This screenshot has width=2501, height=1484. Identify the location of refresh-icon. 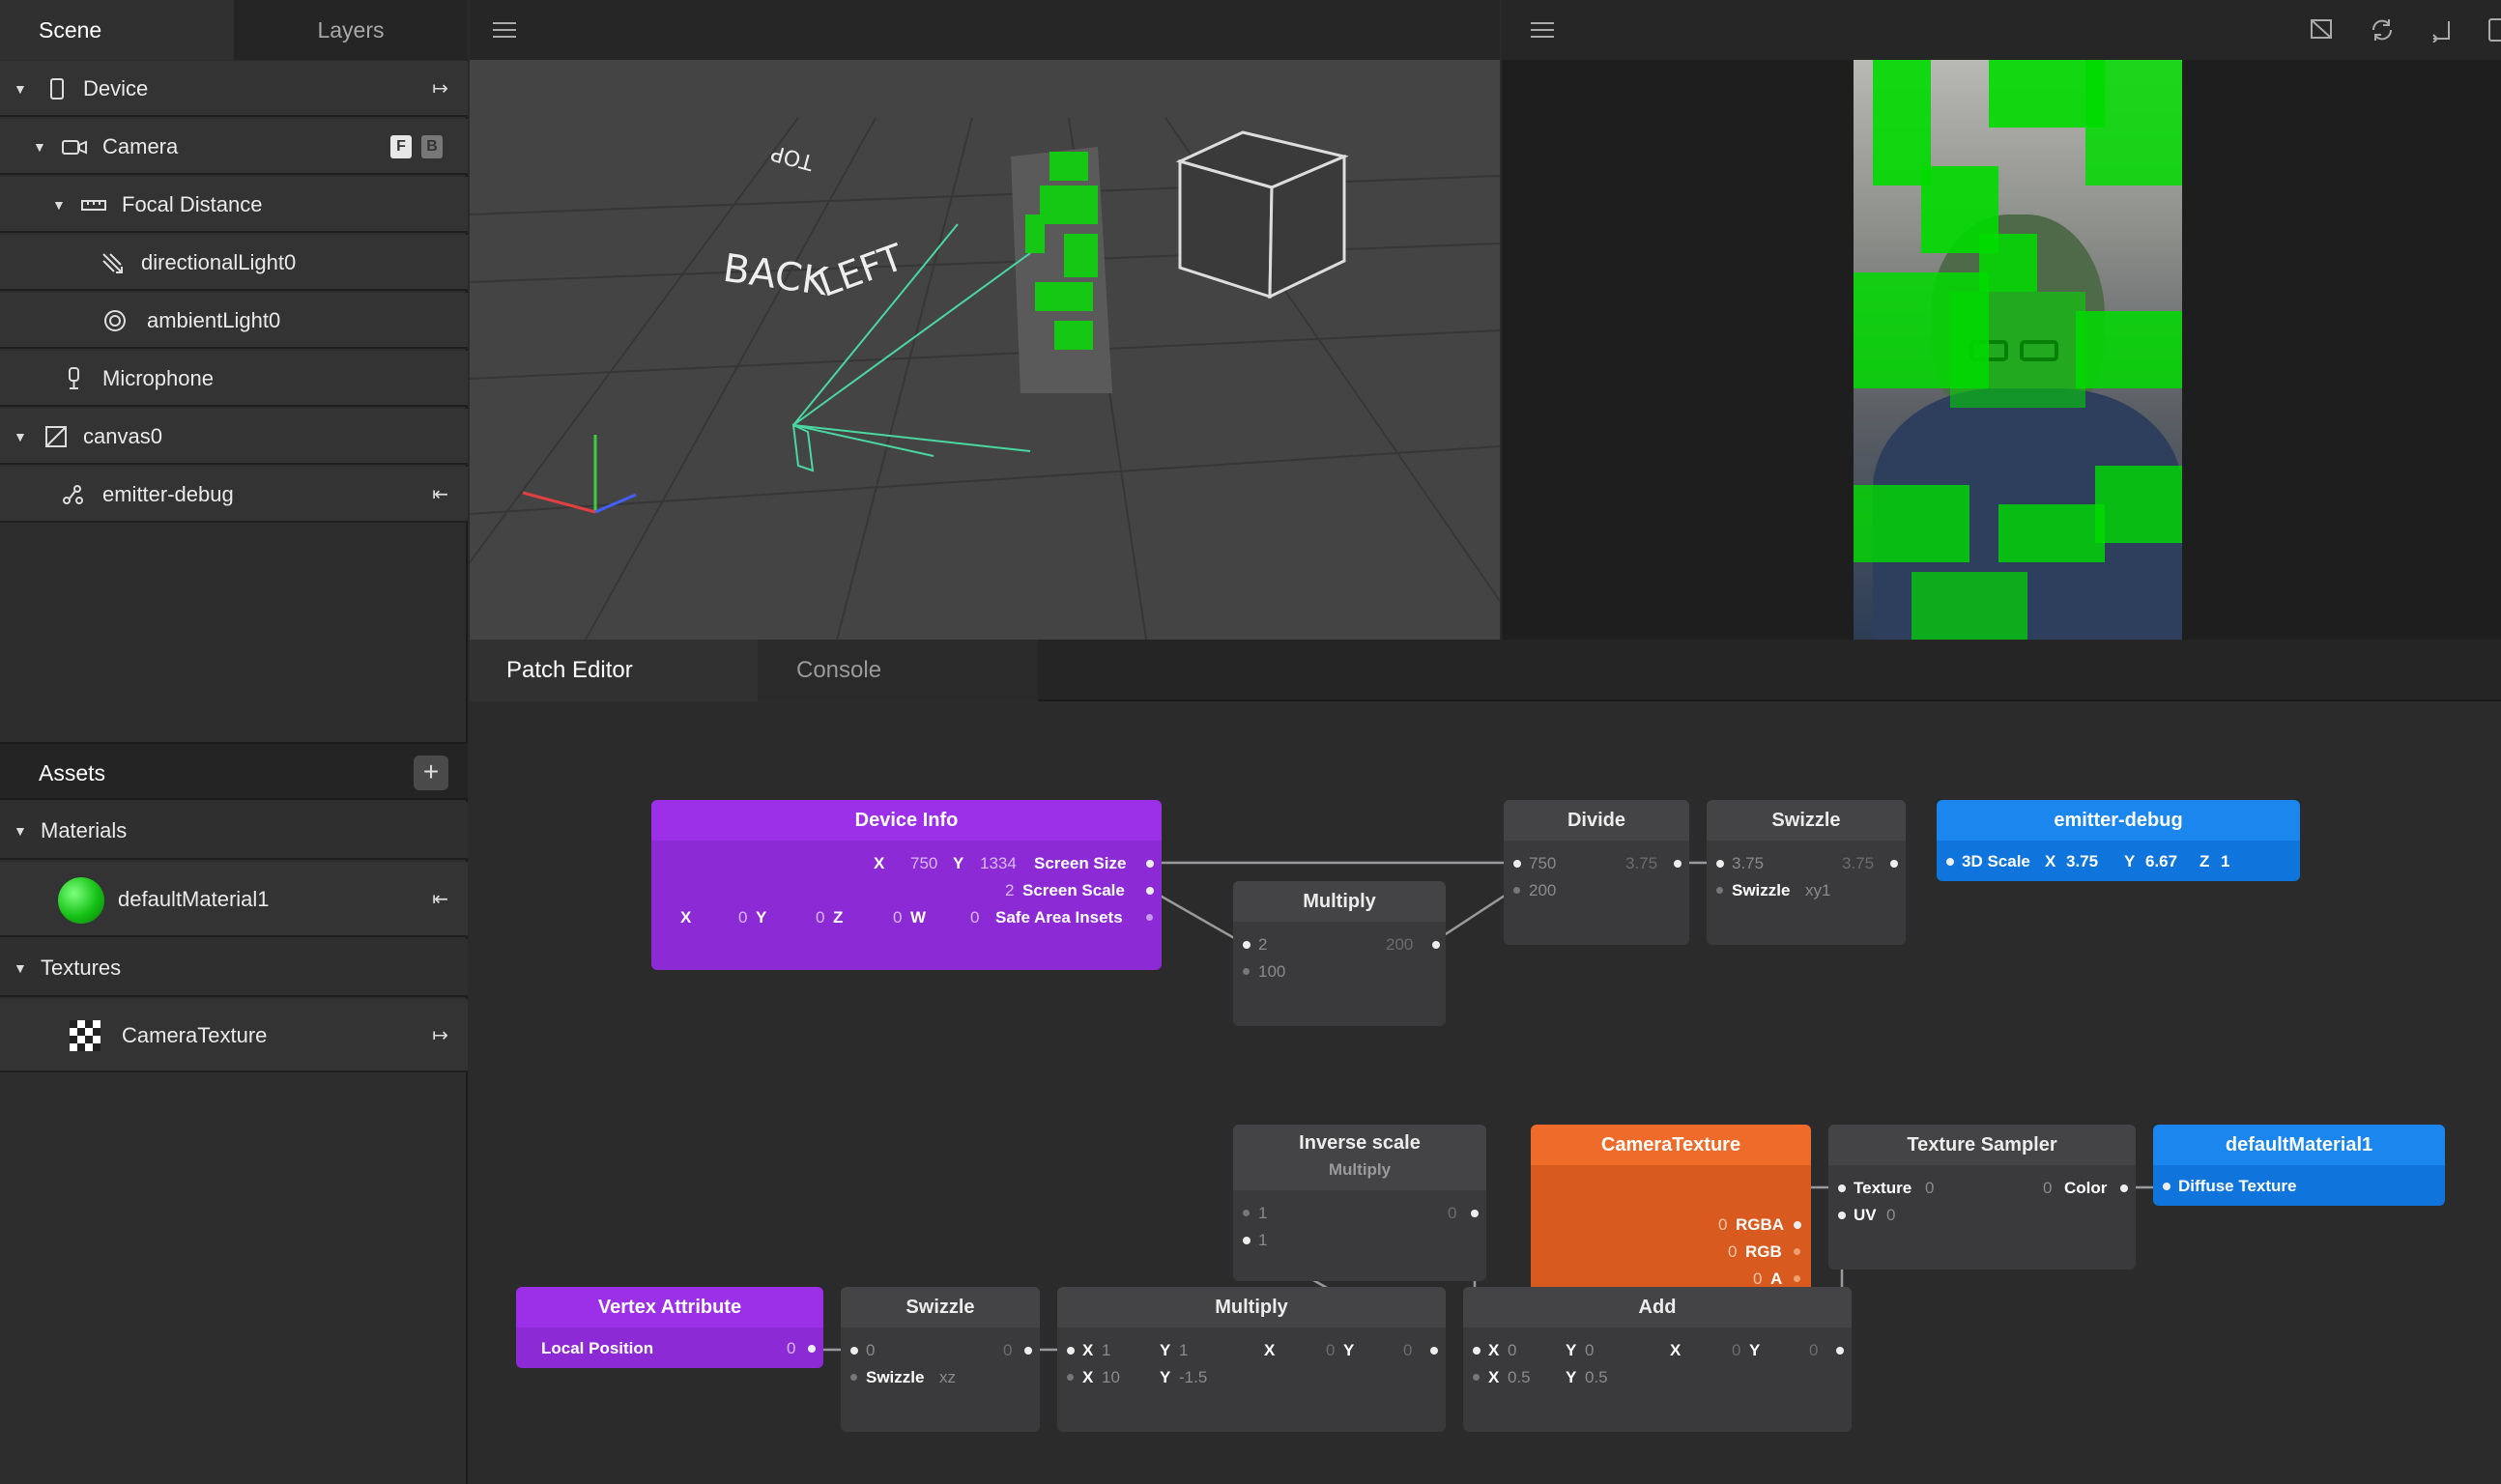
(2383, 30).